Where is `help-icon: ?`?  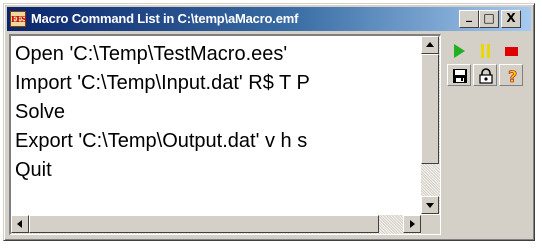
help-icon: ? is located at coordinates (513, 76).